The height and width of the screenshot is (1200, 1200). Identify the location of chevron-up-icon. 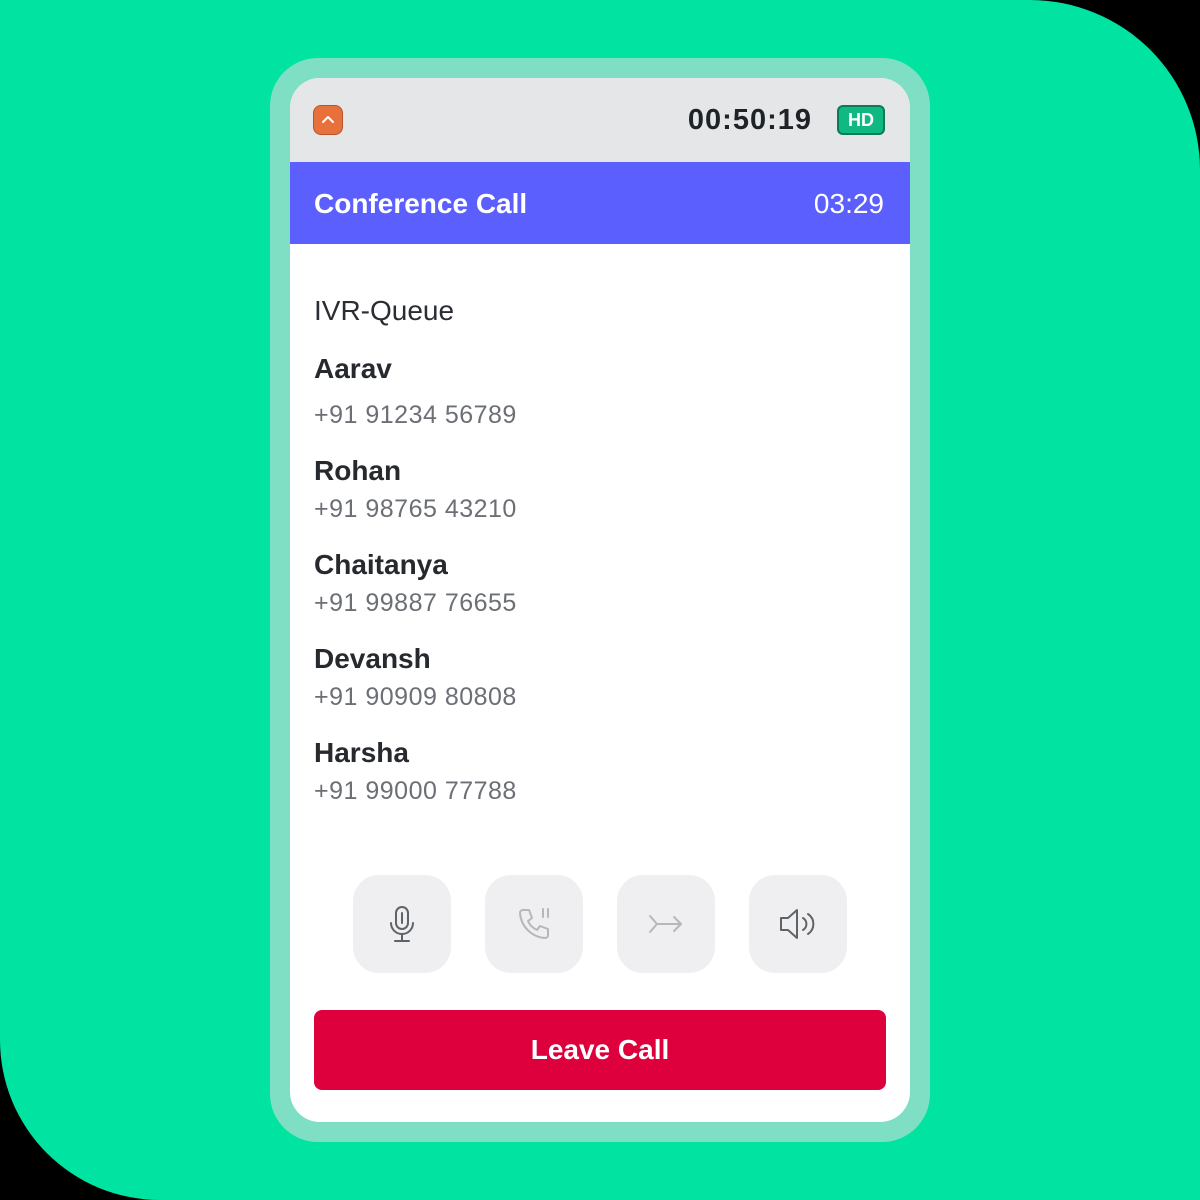
(328, 119).